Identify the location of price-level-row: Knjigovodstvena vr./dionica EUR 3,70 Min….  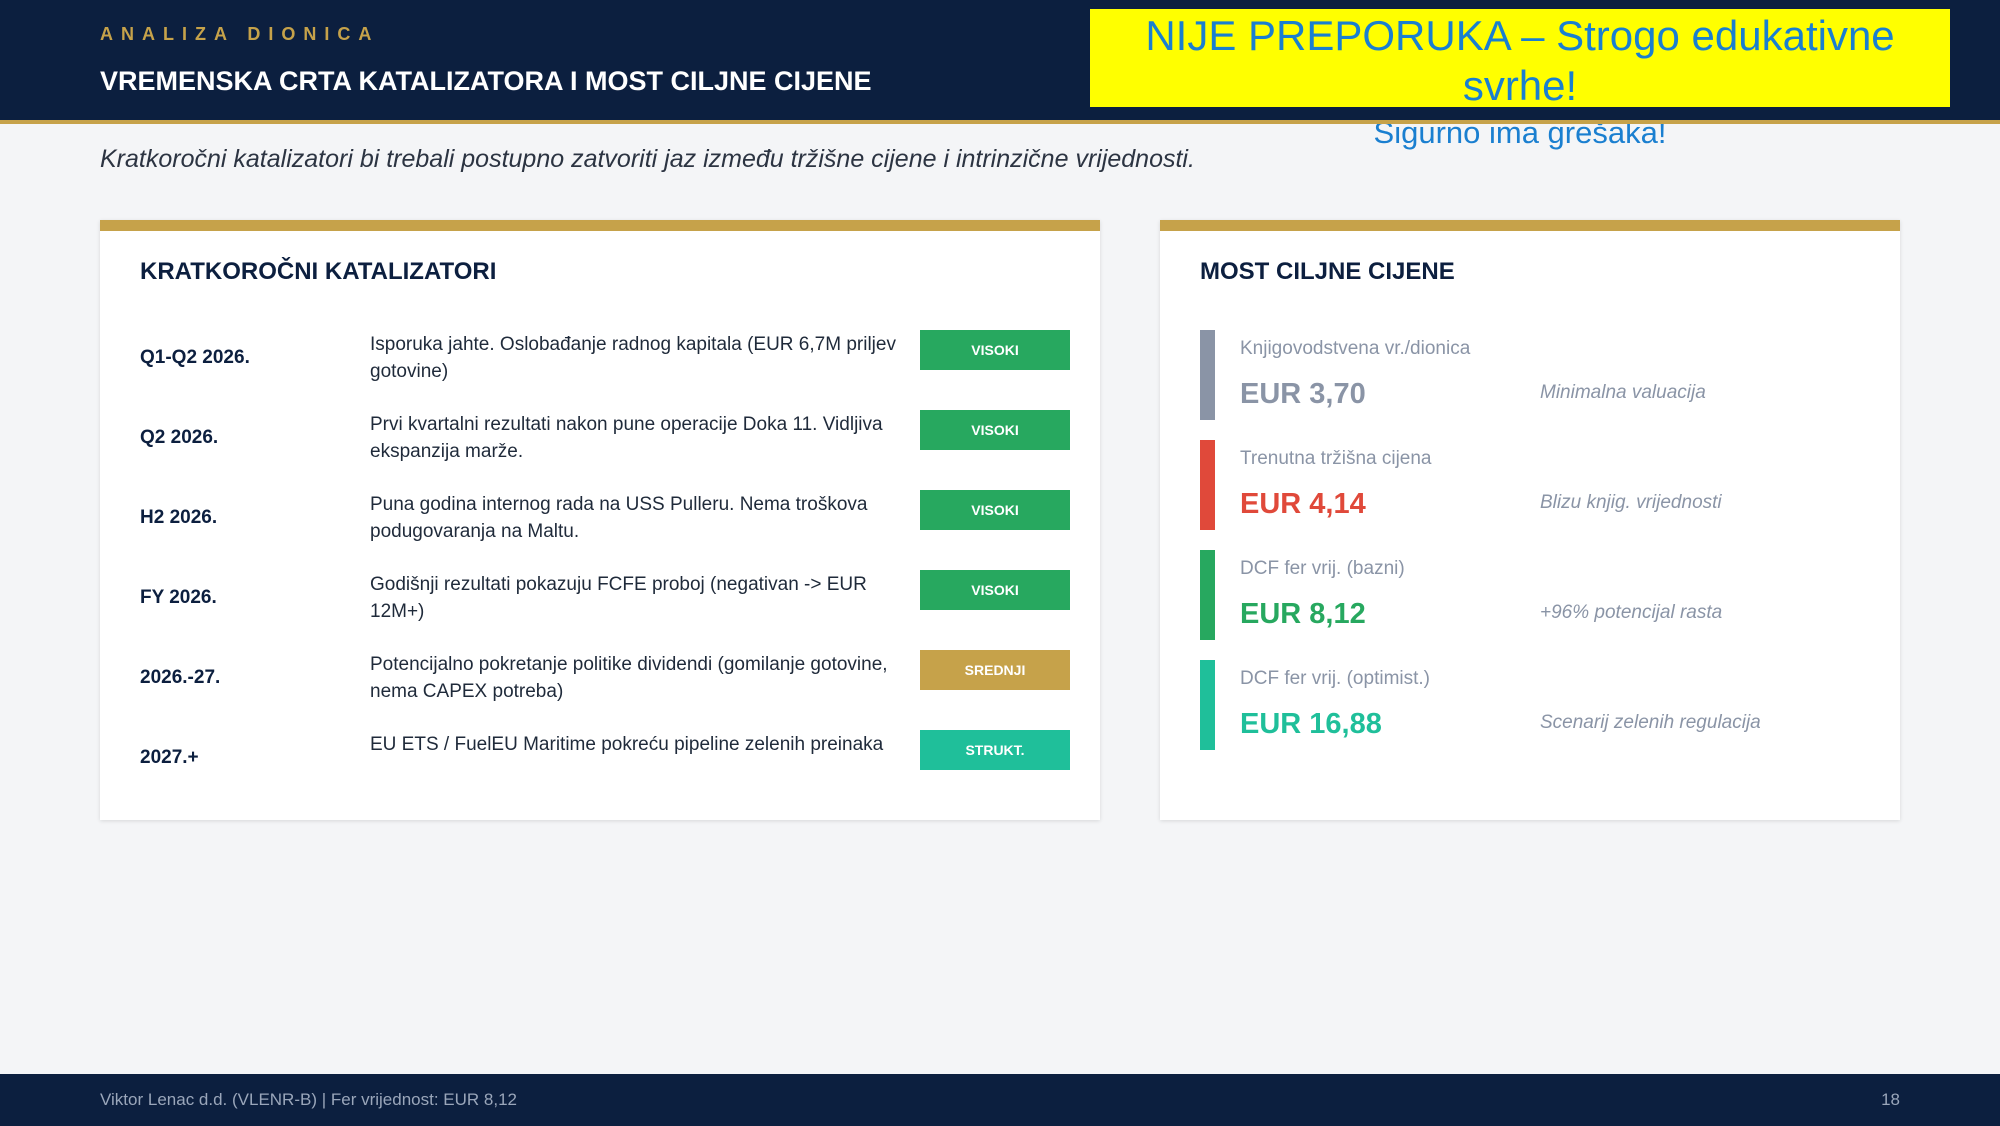
(1530, 375).